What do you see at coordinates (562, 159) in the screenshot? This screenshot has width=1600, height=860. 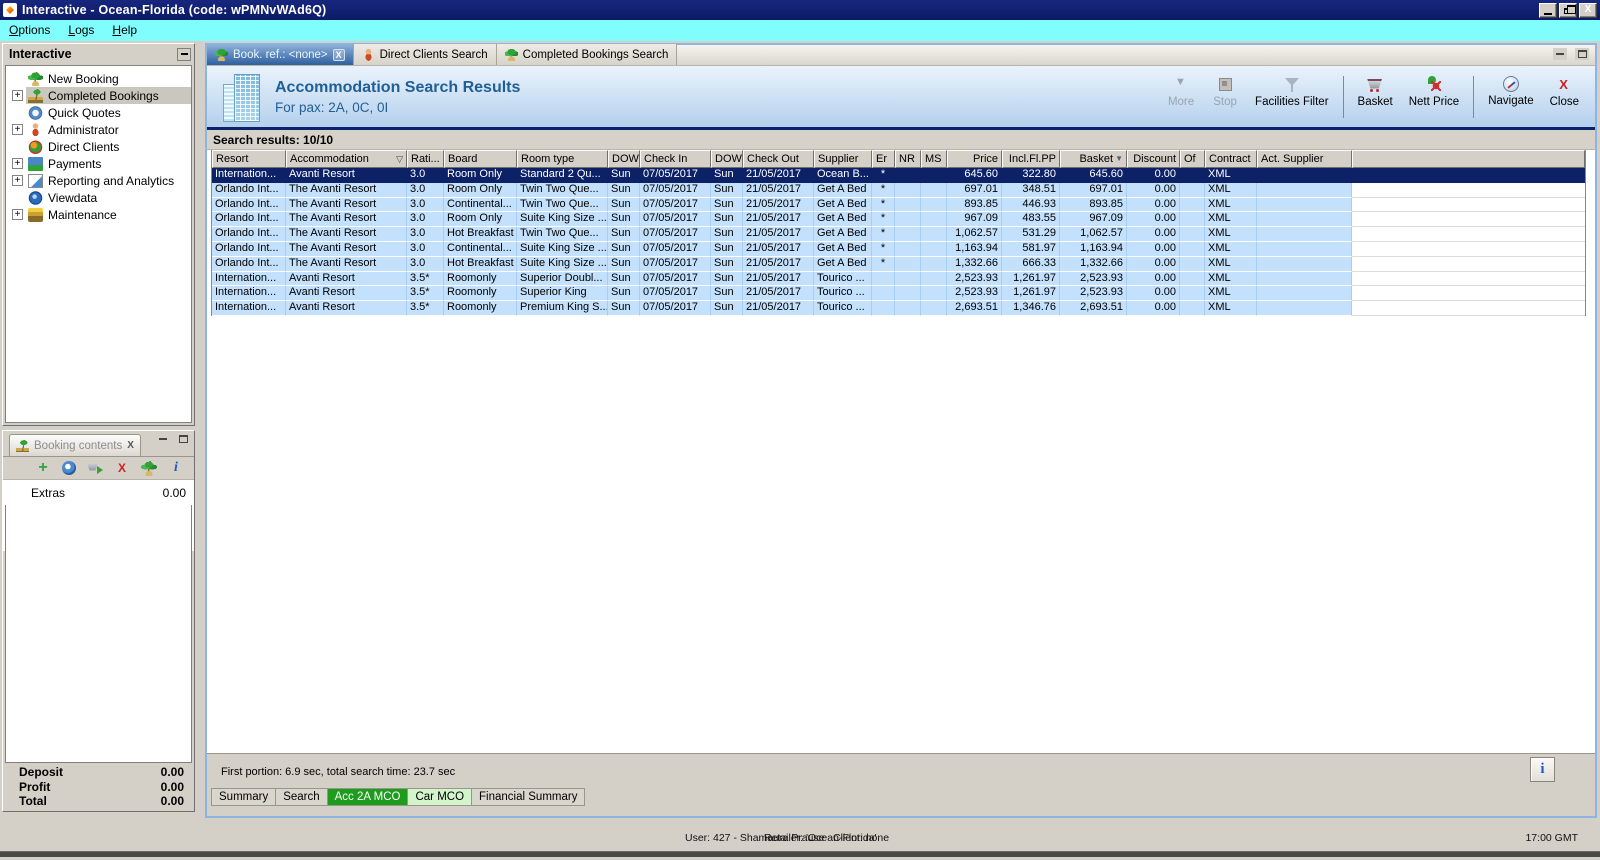 I see `column-header-room-type: Room type` at bounding box center [562, 159].